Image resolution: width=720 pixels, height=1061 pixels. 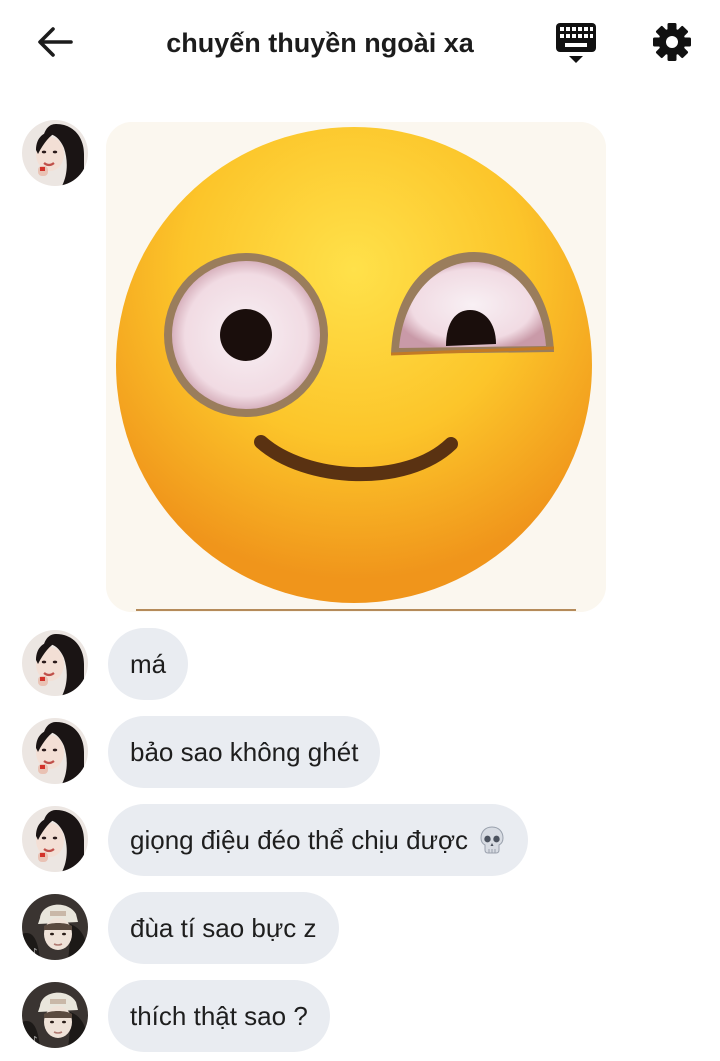 I want to click on arrow-left-icon, so click(x=55, y=42).